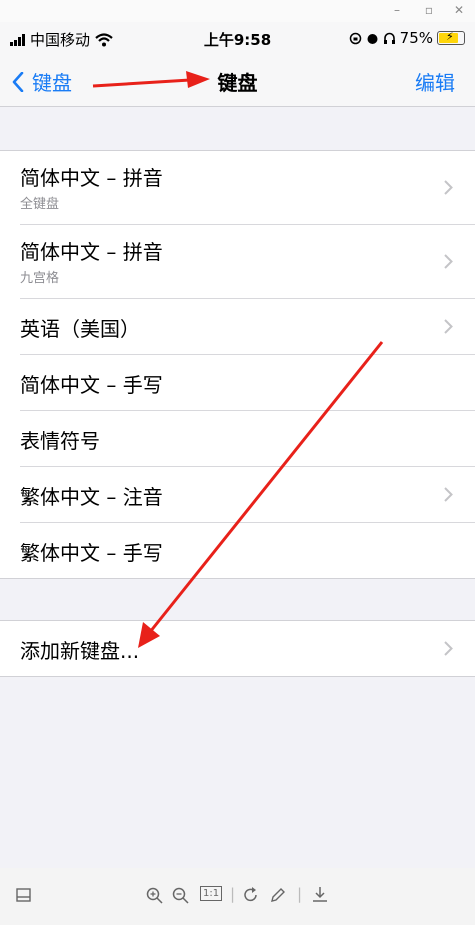 Image resolution: width=475 pixels, height=925 pixels. Describe the element at coordinates (237, 39) in the screenshot. I see `status-bar: 中国移动 上午9:58 75% ⚡` at that location.